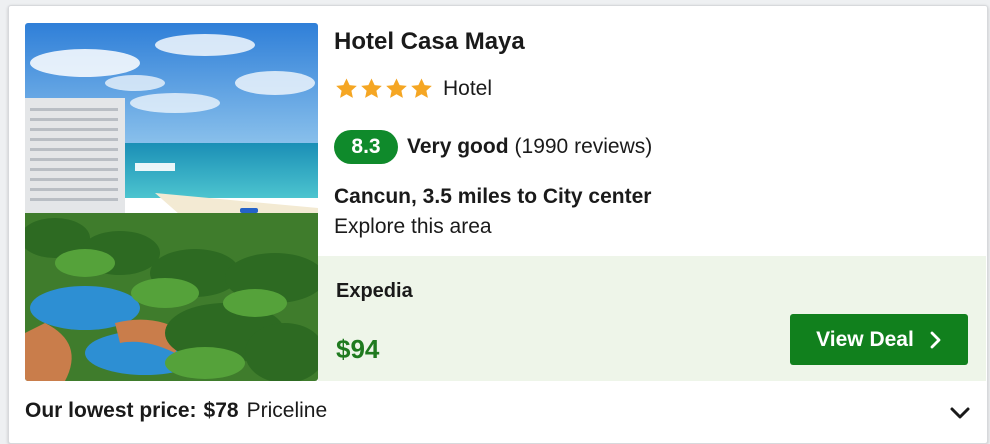 This screenshot has width=990, height=444. I want to click on chevron-down-icon, so click(960, 413).